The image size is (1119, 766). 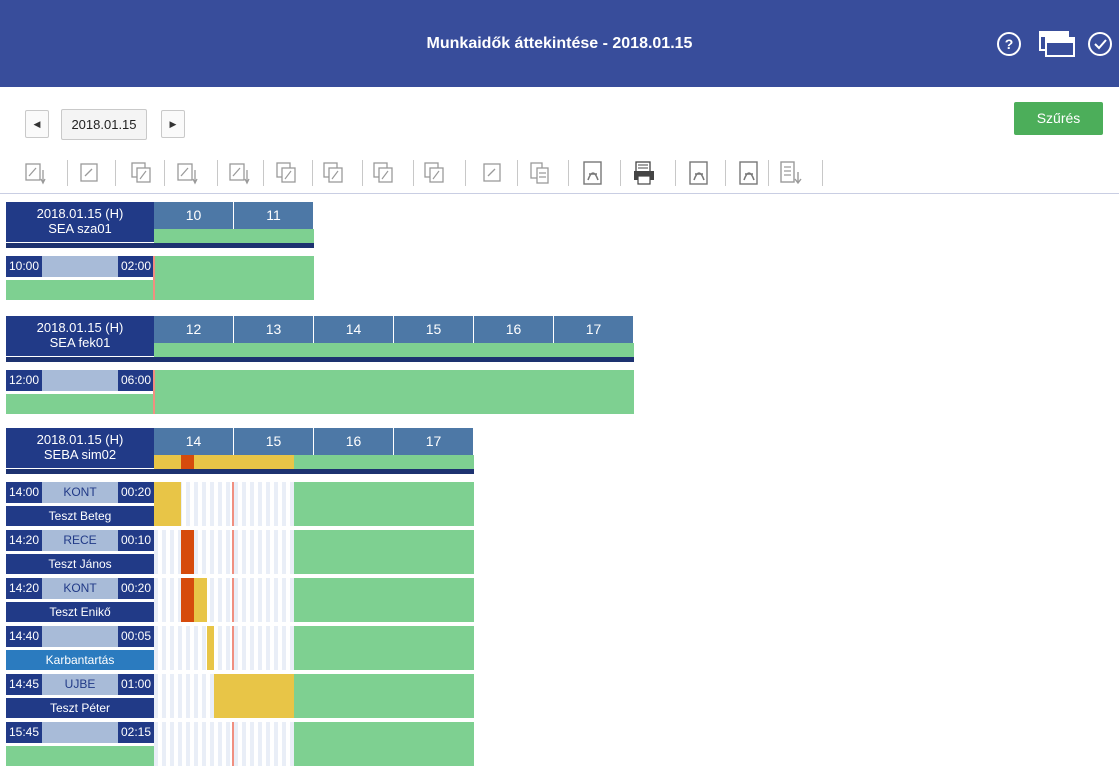 I want to click on chevron-left-icon: ◀, so click(x=37, y=123).